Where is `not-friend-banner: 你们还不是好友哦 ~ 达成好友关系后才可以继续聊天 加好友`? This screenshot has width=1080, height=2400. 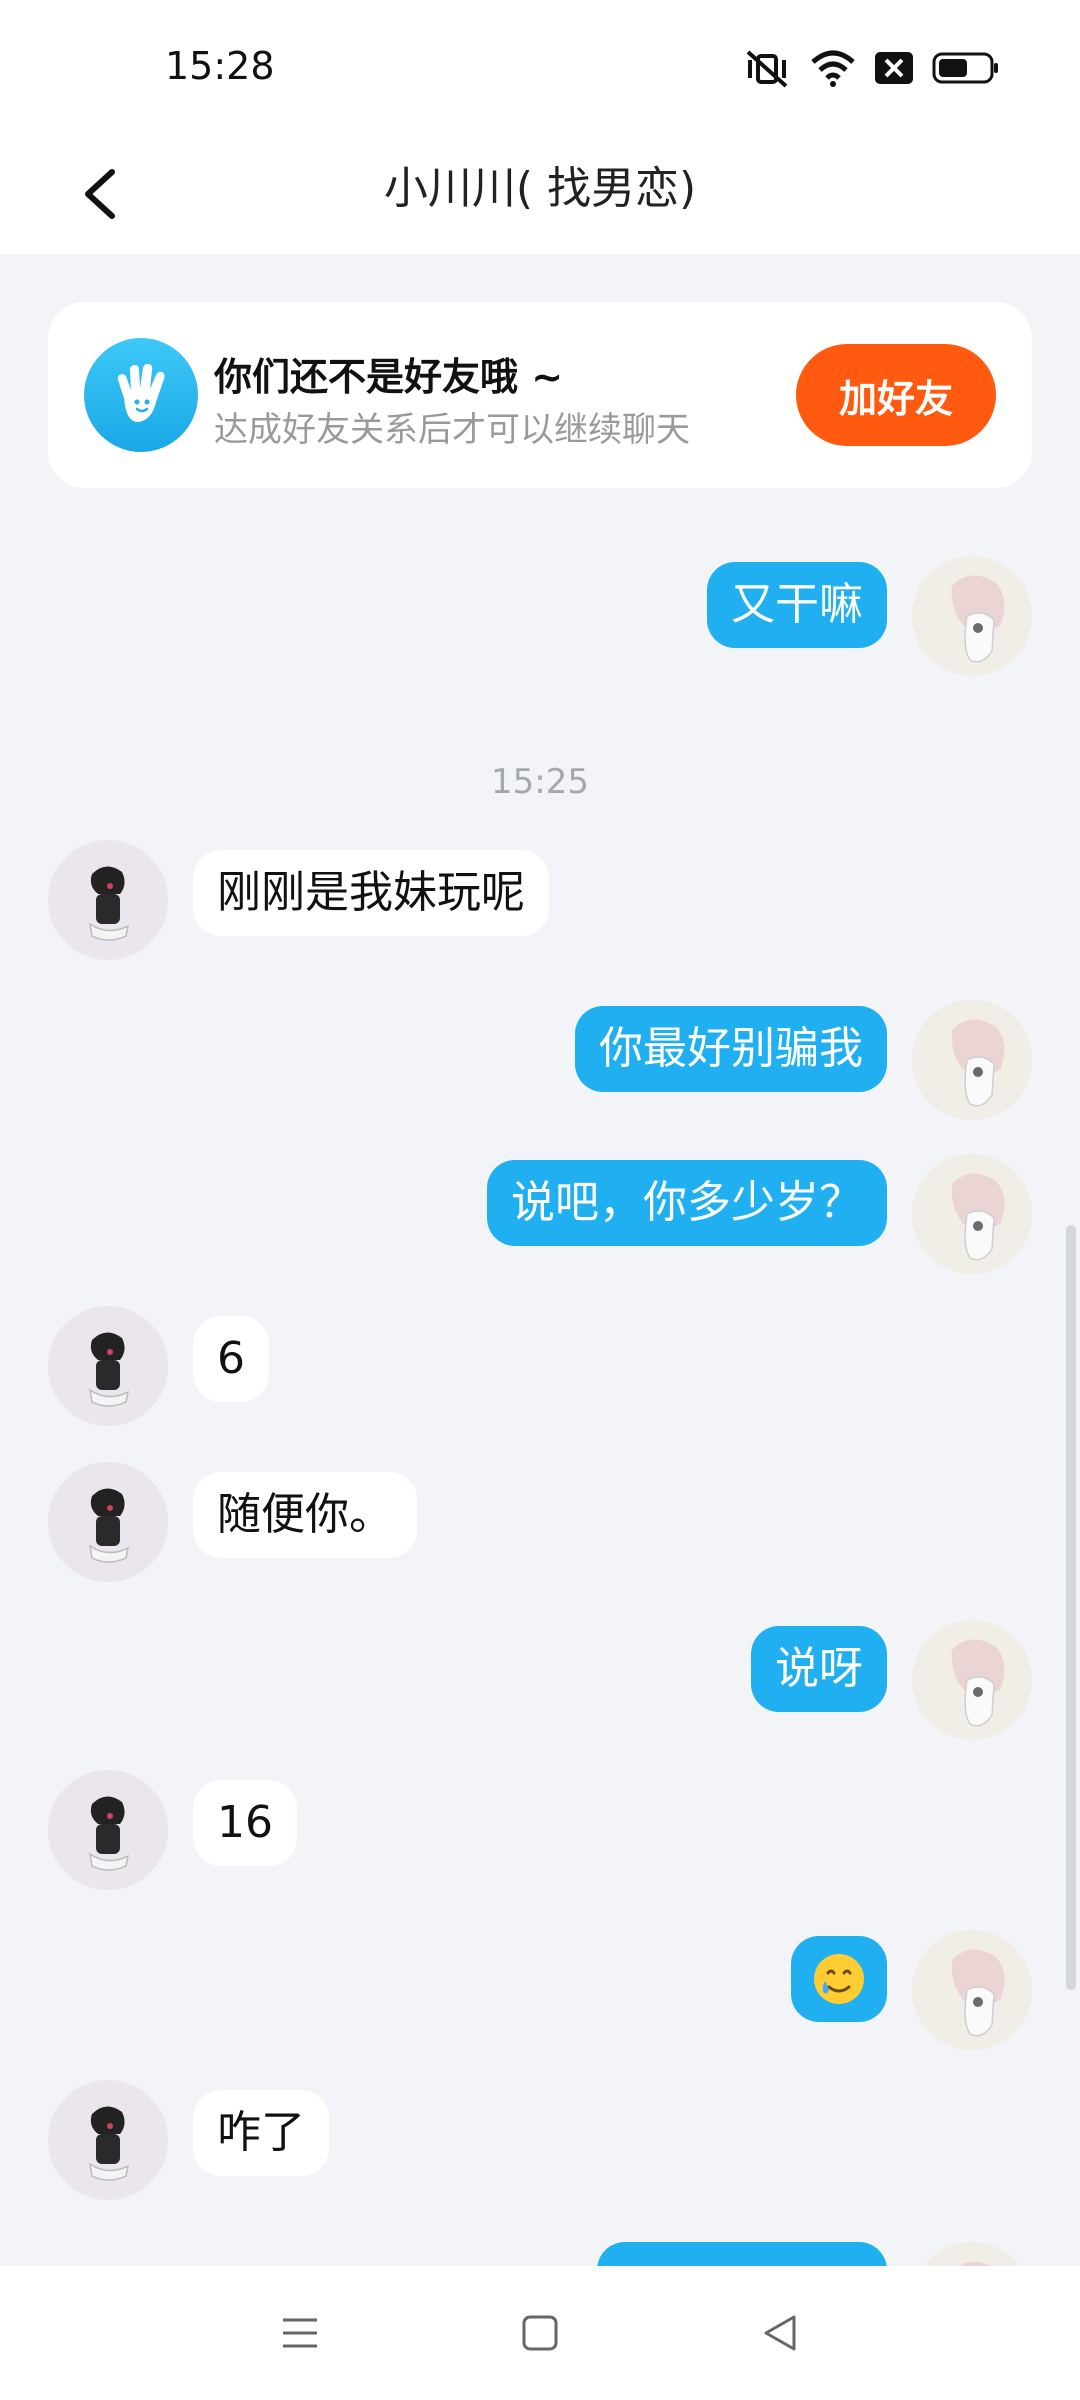 not-friend-banner: 你们还不是好友哦 ~ 达成好友关系后才可以继续聊天 加好友 is located at coordinates (540, 395).